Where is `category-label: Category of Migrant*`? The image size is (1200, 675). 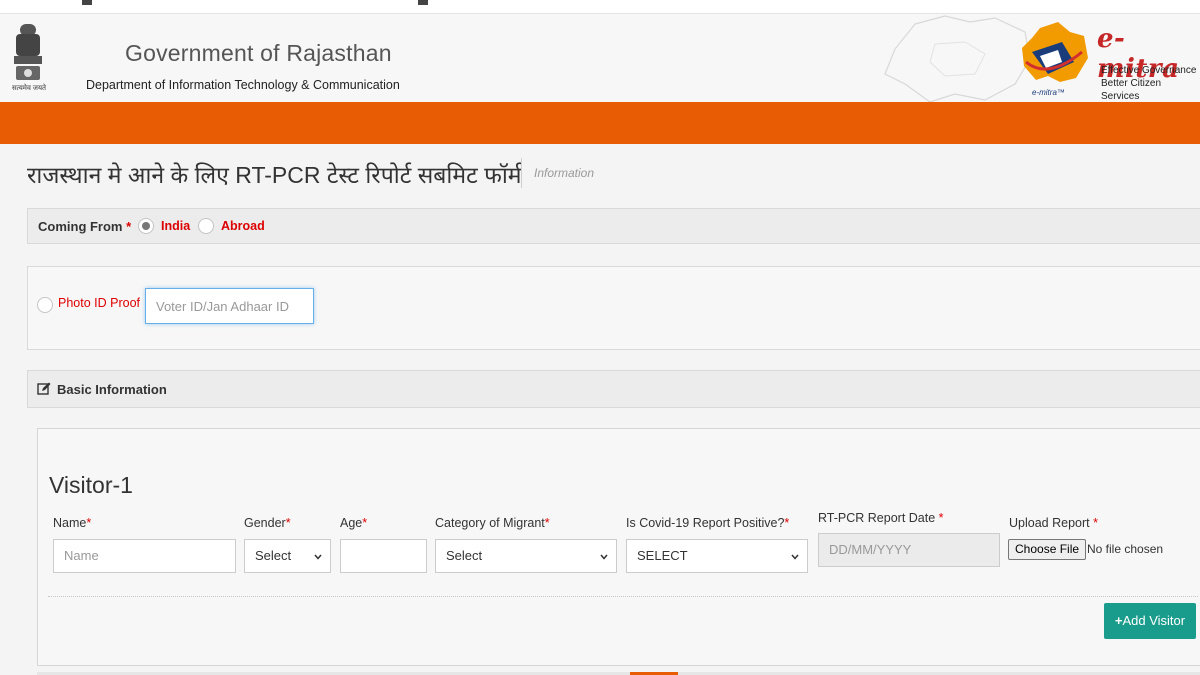 category-label: Category of Migrant* is located at coordinates (492, 523).